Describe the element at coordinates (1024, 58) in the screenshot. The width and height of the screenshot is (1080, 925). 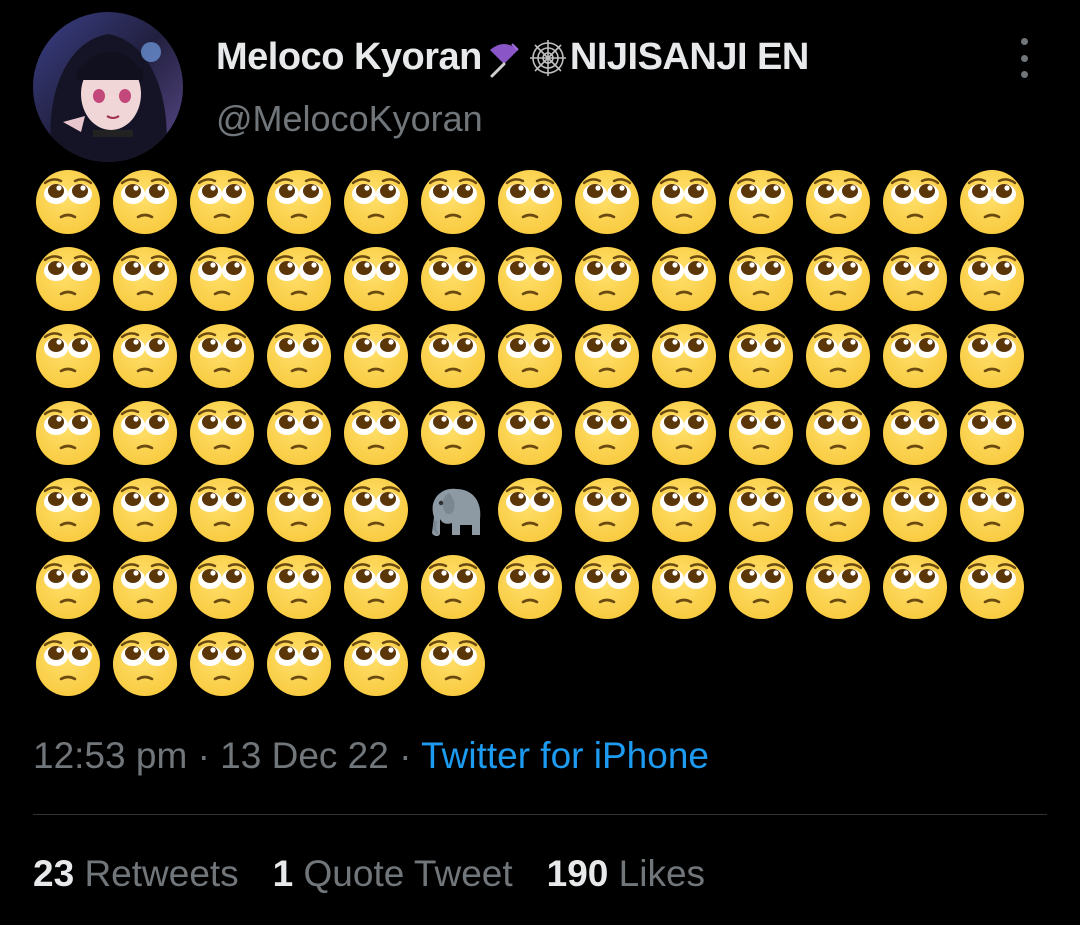
I see `more-vertical-icon` at that location.